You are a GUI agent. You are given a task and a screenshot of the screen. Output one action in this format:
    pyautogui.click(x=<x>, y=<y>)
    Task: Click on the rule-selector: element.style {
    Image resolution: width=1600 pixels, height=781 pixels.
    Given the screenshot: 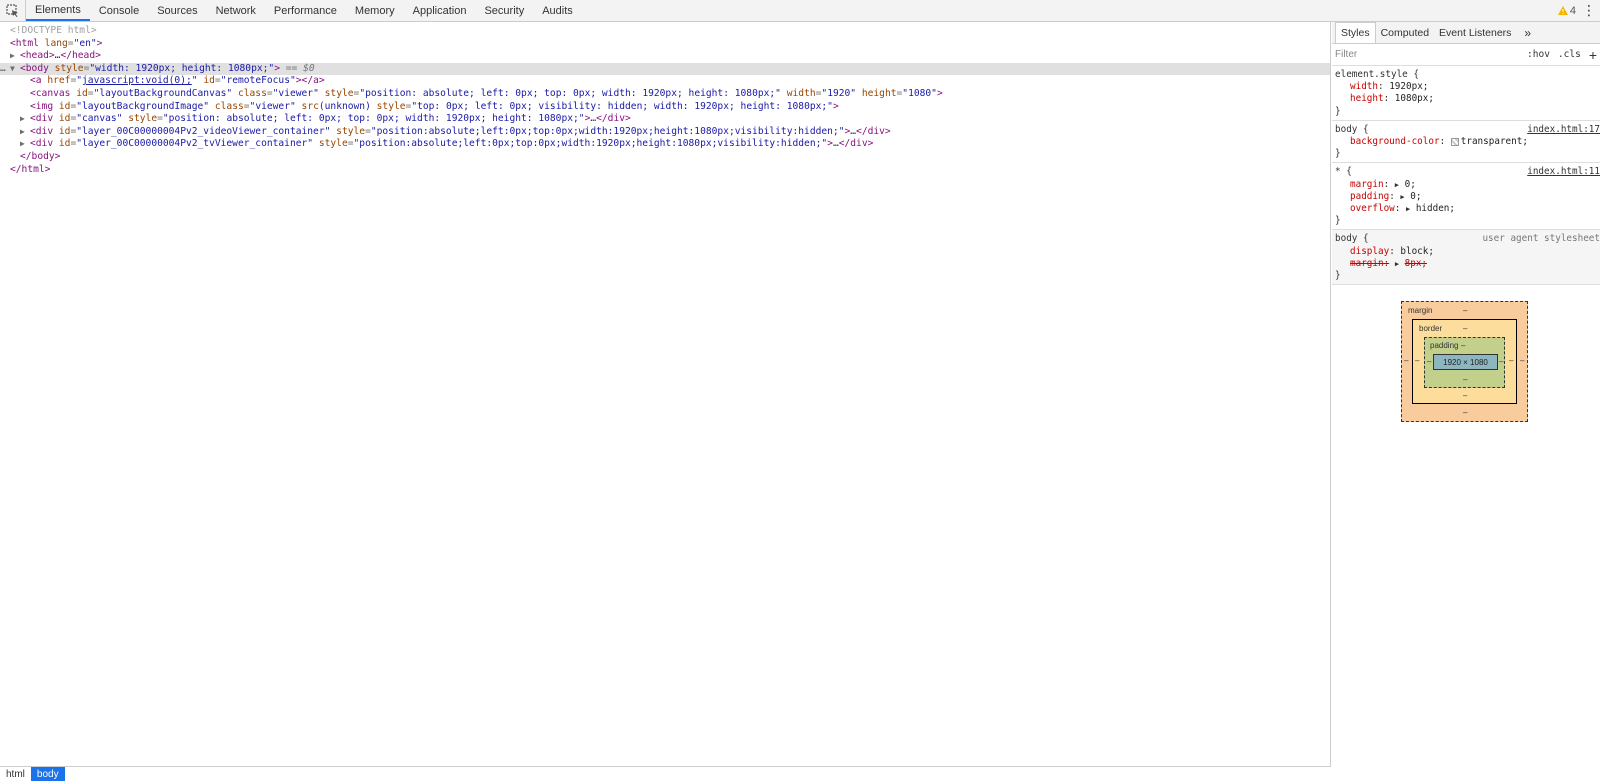 What is the action you would take?
    pyautogui.click(x=1466, y=75)
    